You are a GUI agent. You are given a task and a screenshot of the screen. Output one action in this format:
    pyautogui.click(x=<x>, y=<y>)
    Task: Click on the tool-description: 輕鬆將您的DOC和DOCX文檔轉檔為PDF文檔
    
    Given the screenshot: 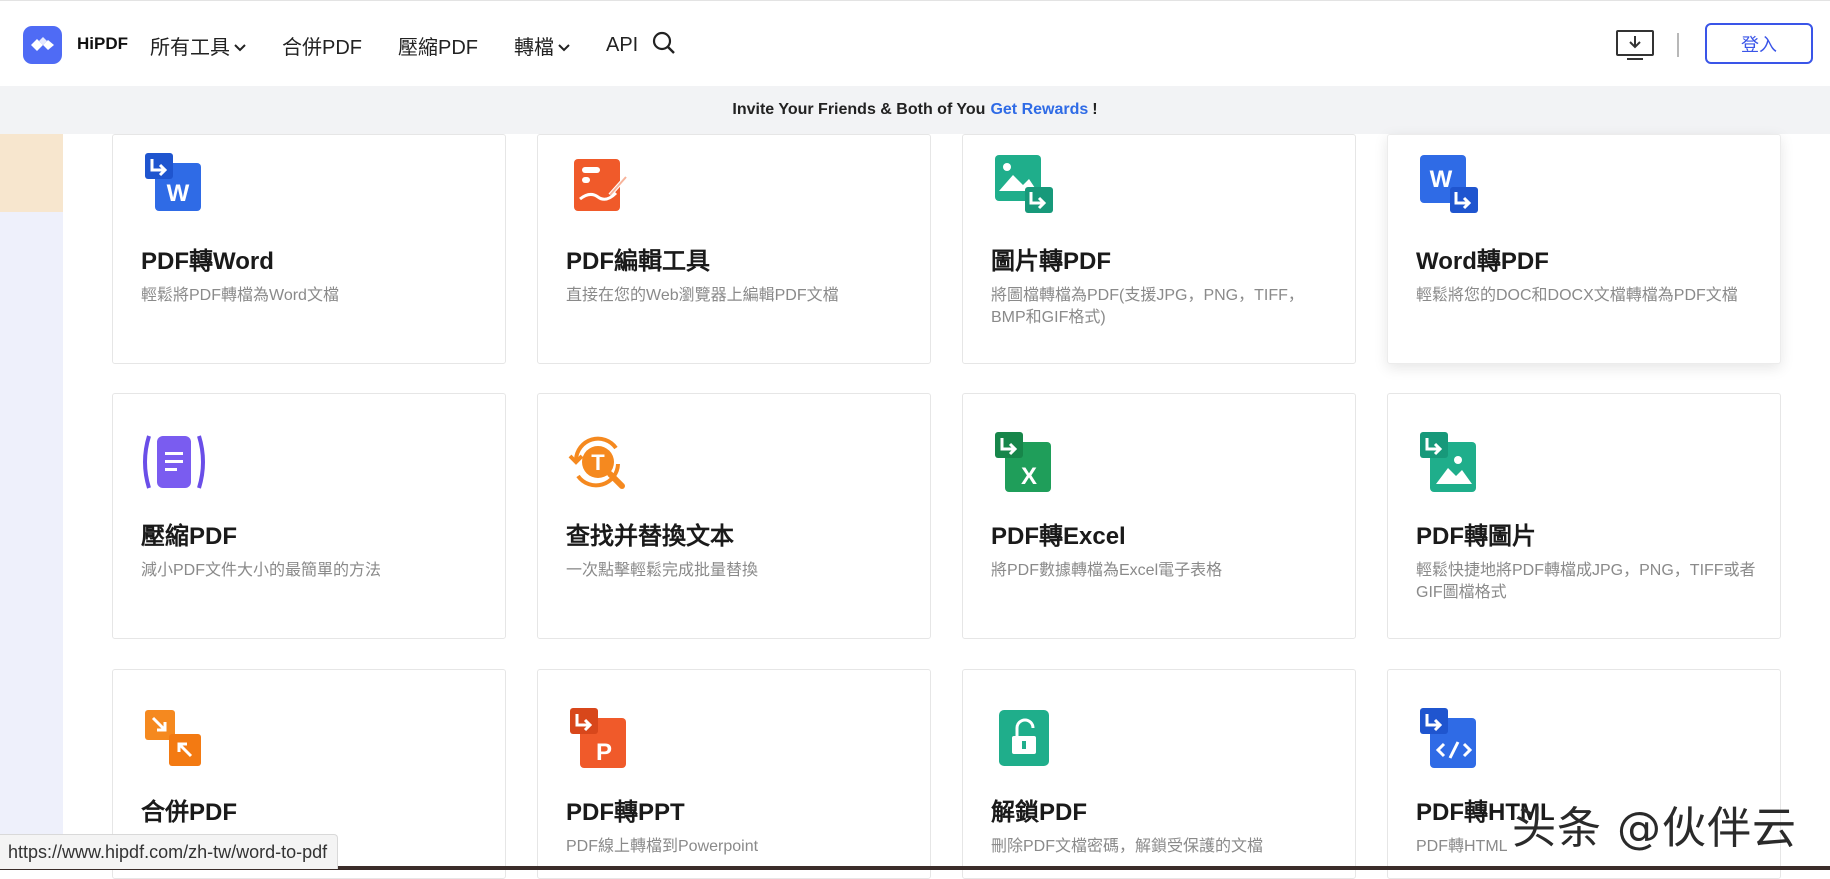 What is the action you would take?
    pyautogui.click(x=1577, y=295)
    